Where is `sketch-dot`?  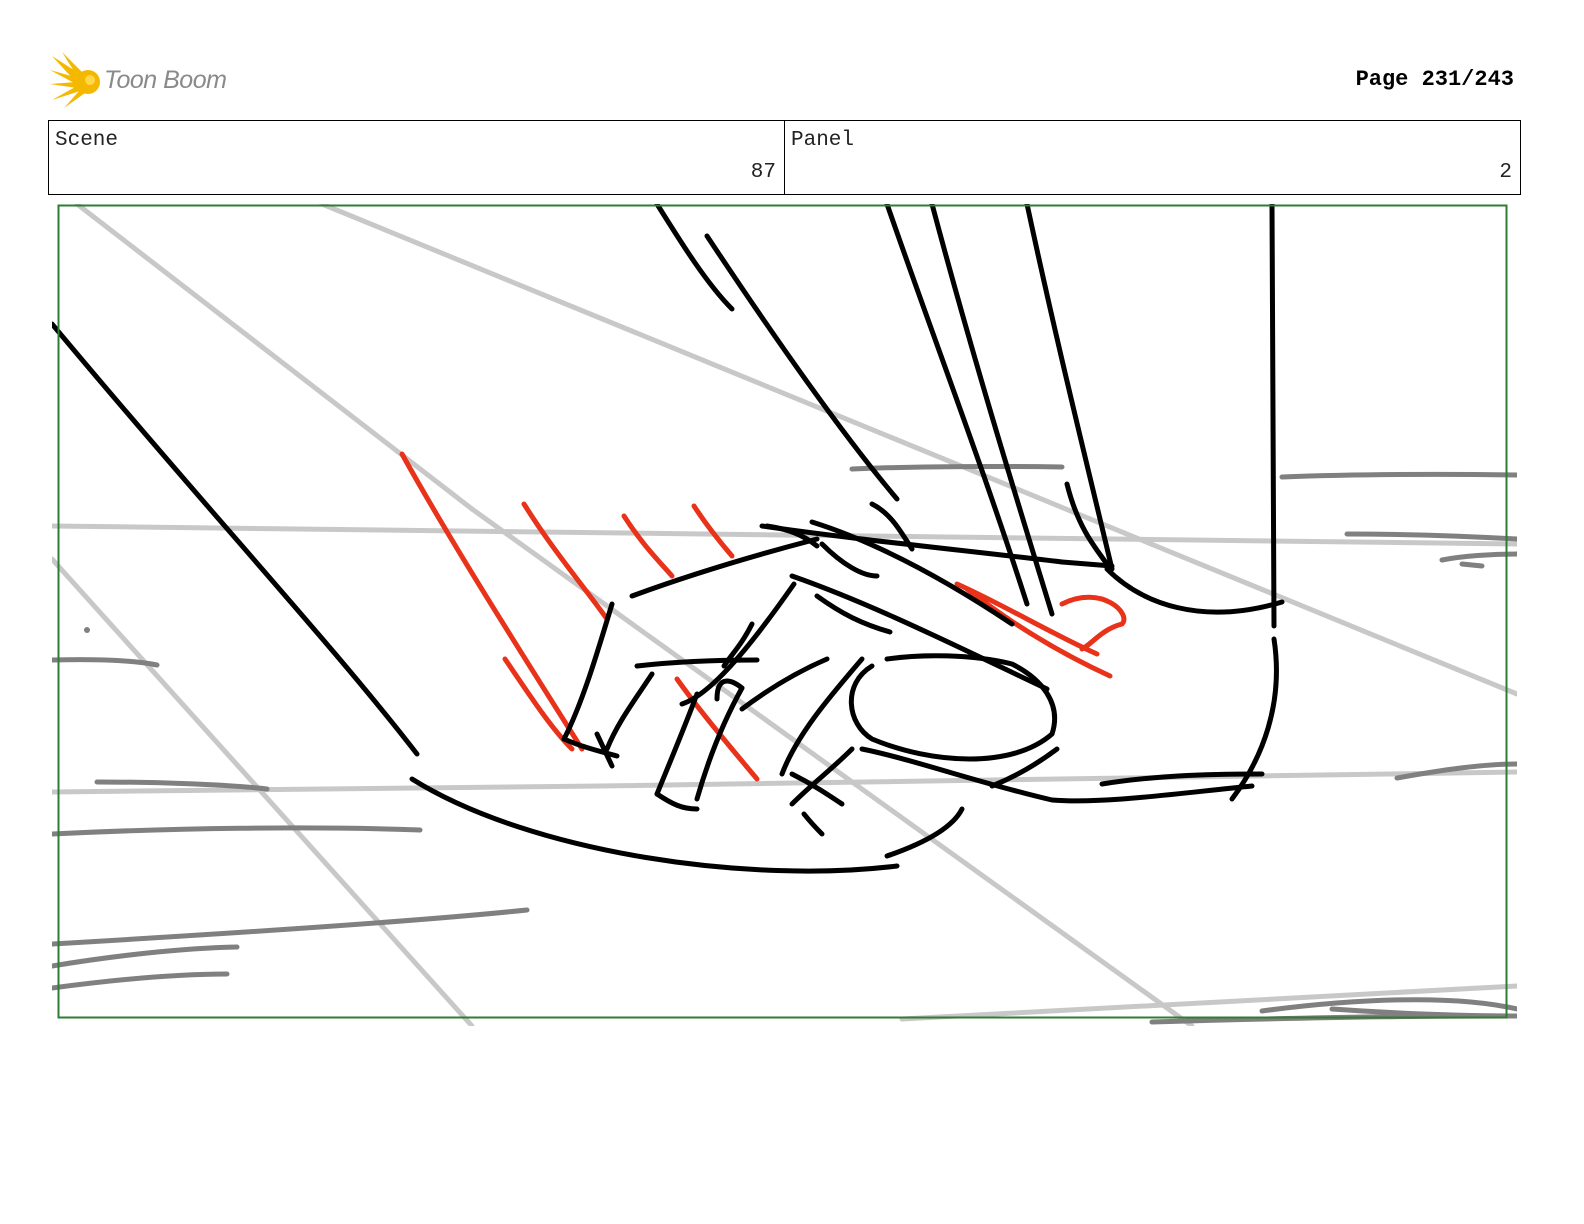 sketch-dot is located at coordinates (87, 630).